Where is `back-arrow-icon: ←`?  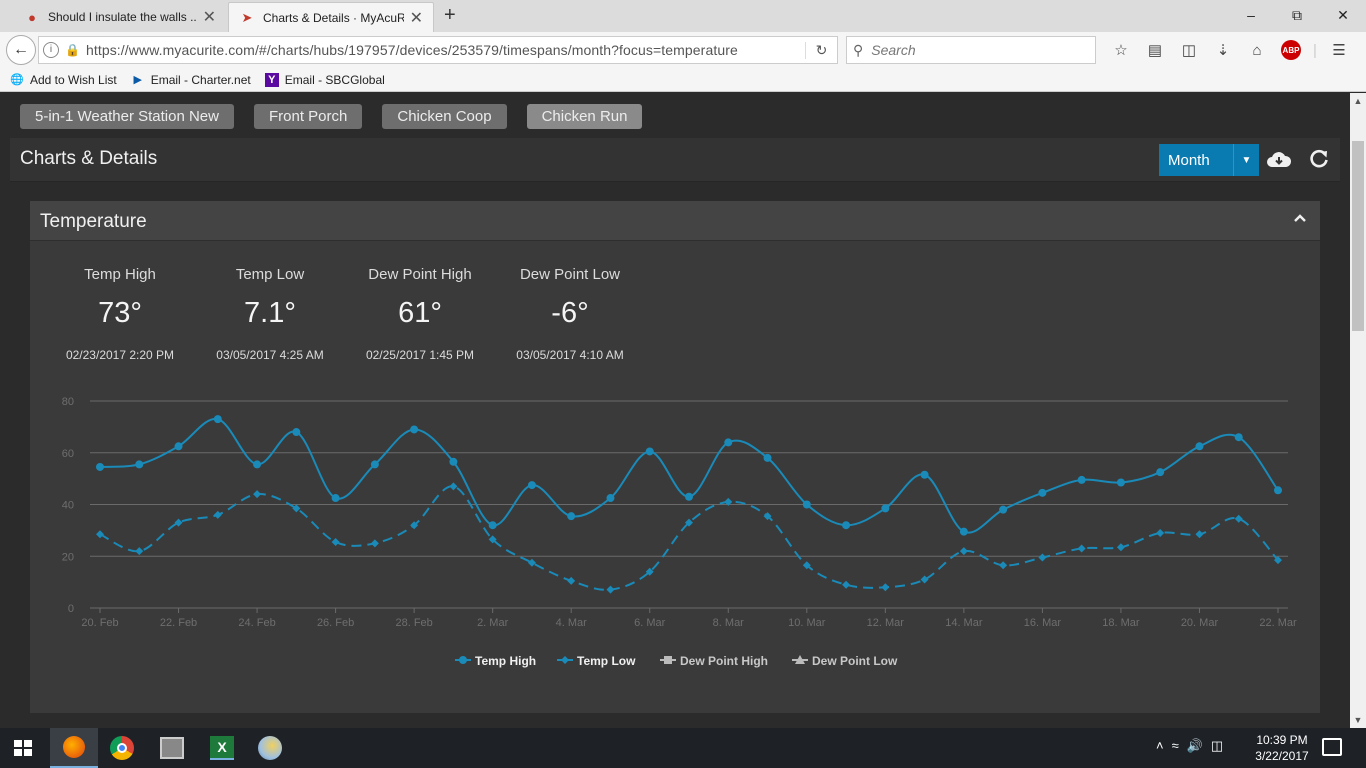
back-arrow-icon: ← is located at coordinates (21, 50).